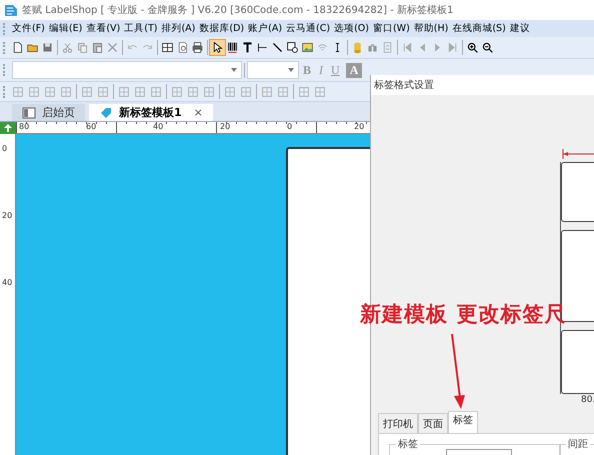 The width and height of the screenshot is (594, 455). What do you see at coordinates (292, 47) in the screenshot?
I see `shapes-icon` at bounding box center [292, 47].